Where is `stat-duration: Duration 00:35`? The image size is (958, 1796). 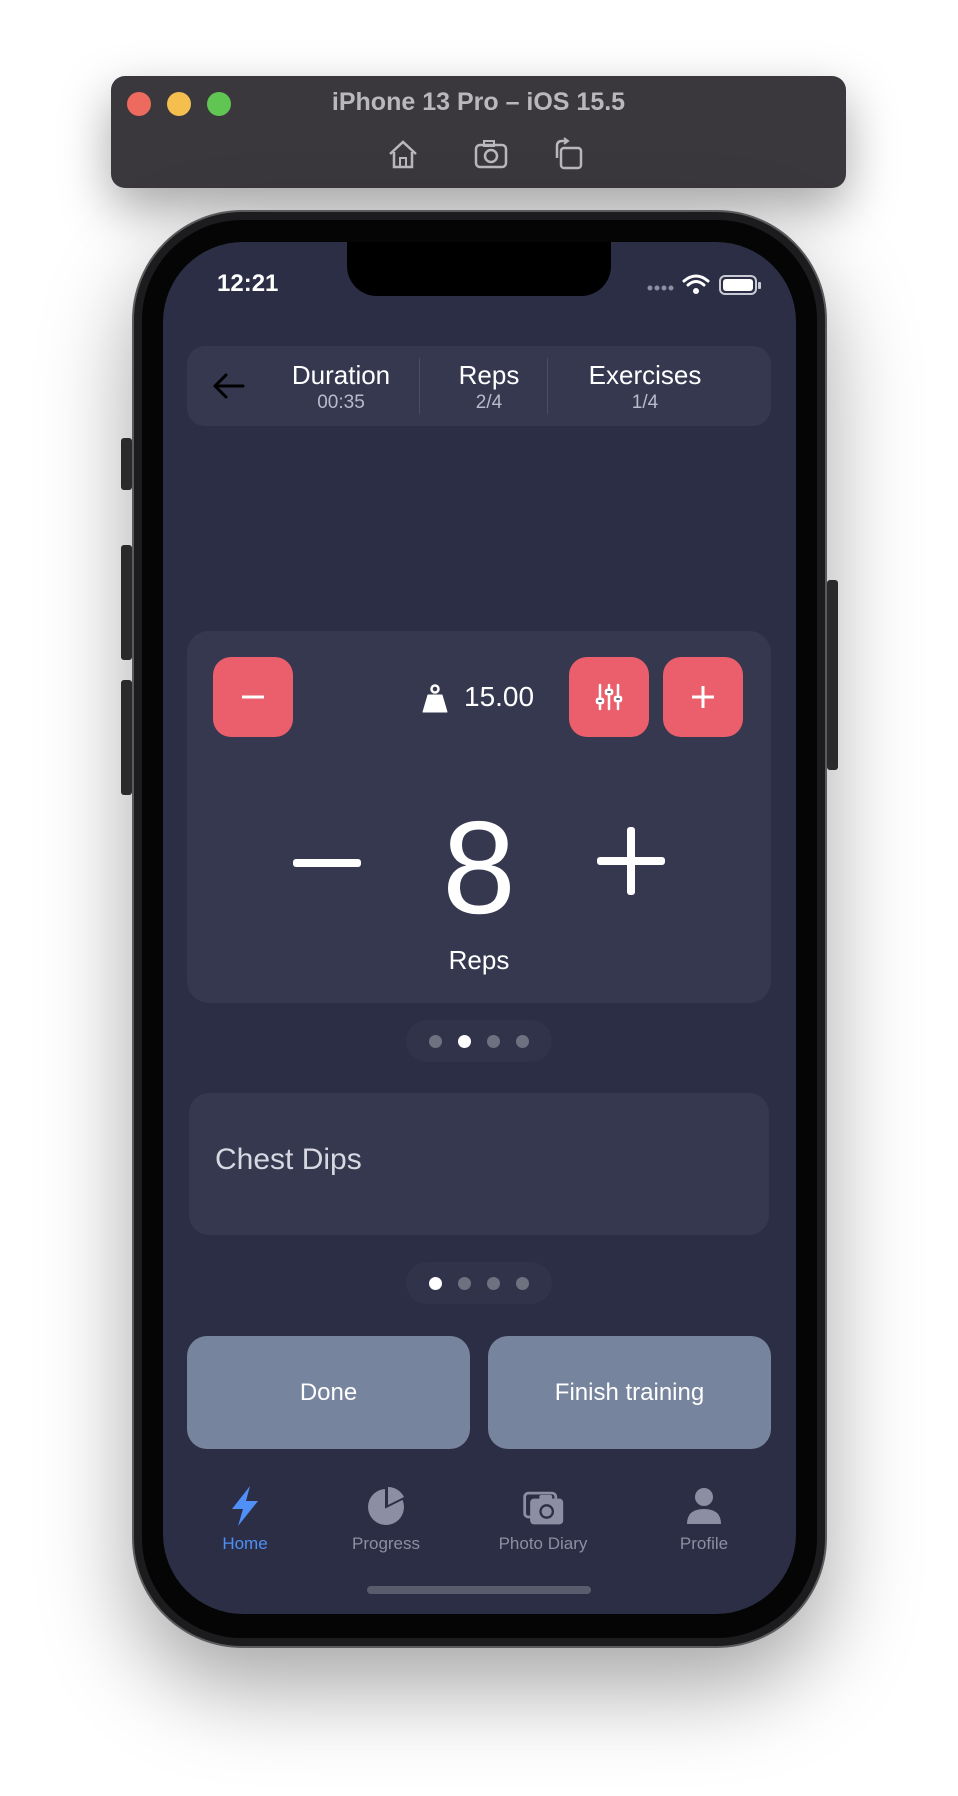 stat-duration: Duration 00:35 is located at coordinates (341, 388).